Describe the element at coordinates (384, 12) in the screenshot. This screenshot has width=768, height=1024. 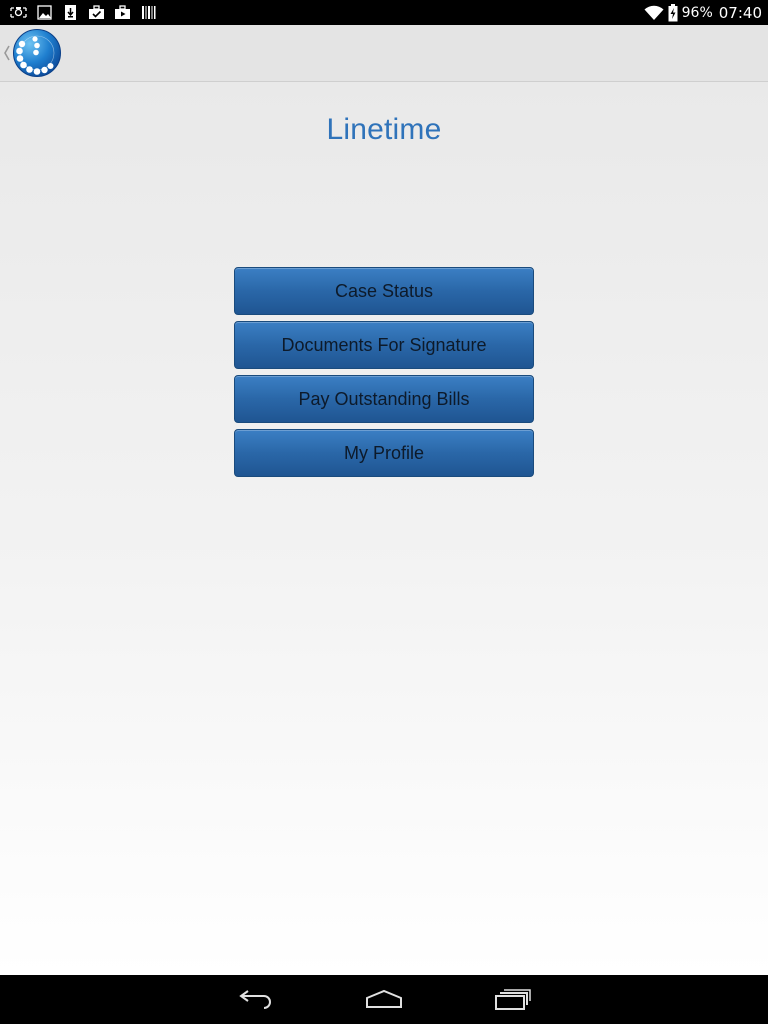
I see `status-bar: 96% 07:40` at that location.